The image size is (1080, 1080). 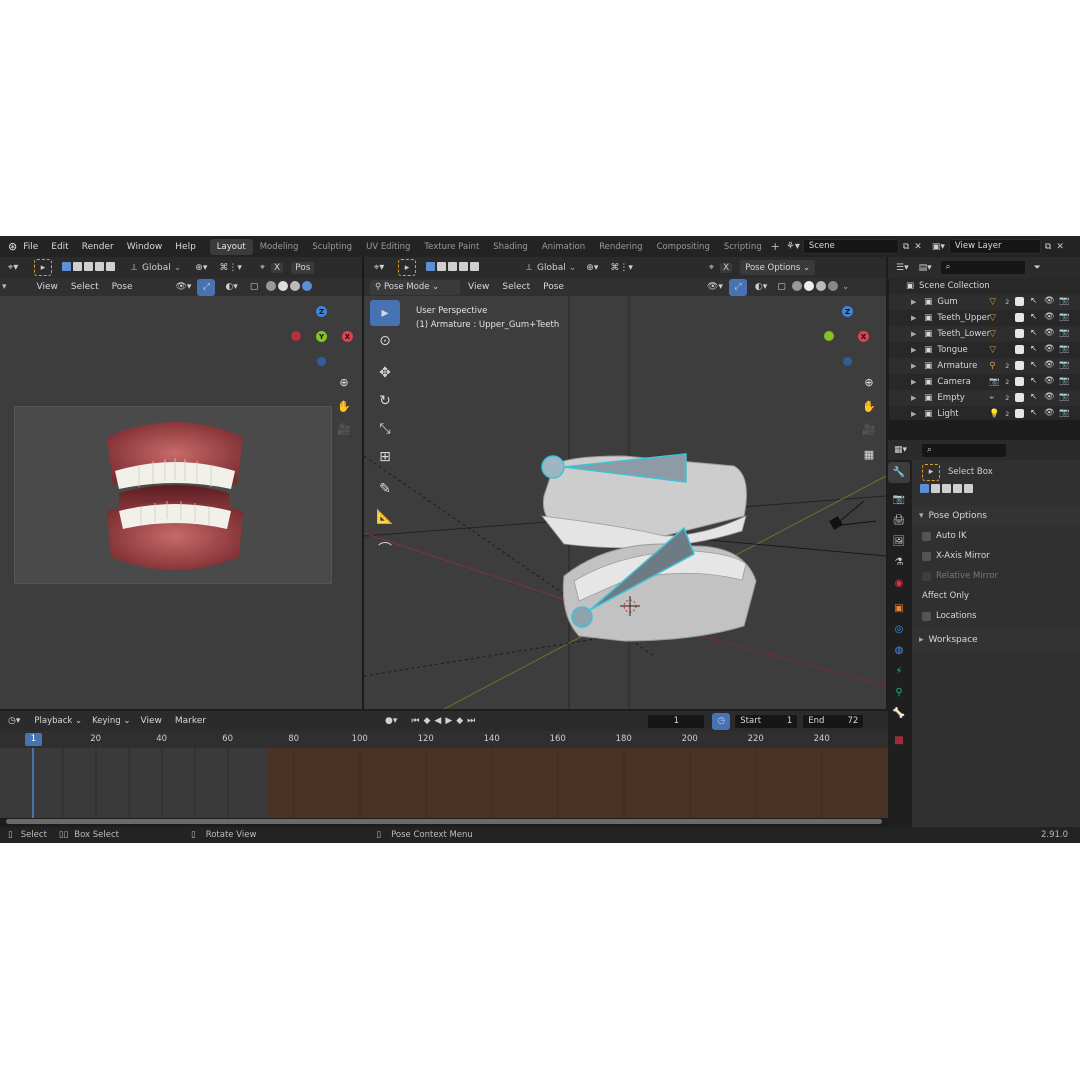 What do you see at coordinates (277, 267) in the screenshot?
I see `x-mirror-toggle: X` at bounding box center [277, 267].